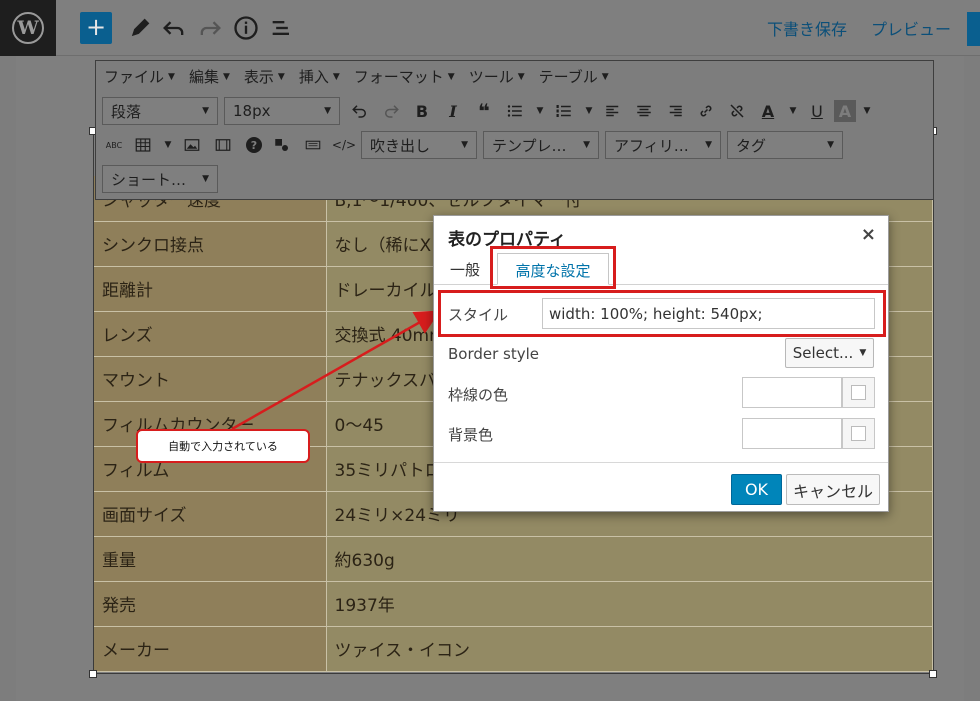 This screenshot has width=980, height=701. Describe the element at coordinates (829, 353) in the screenshot. I see `border-style-select: Select... ▼` at that location.